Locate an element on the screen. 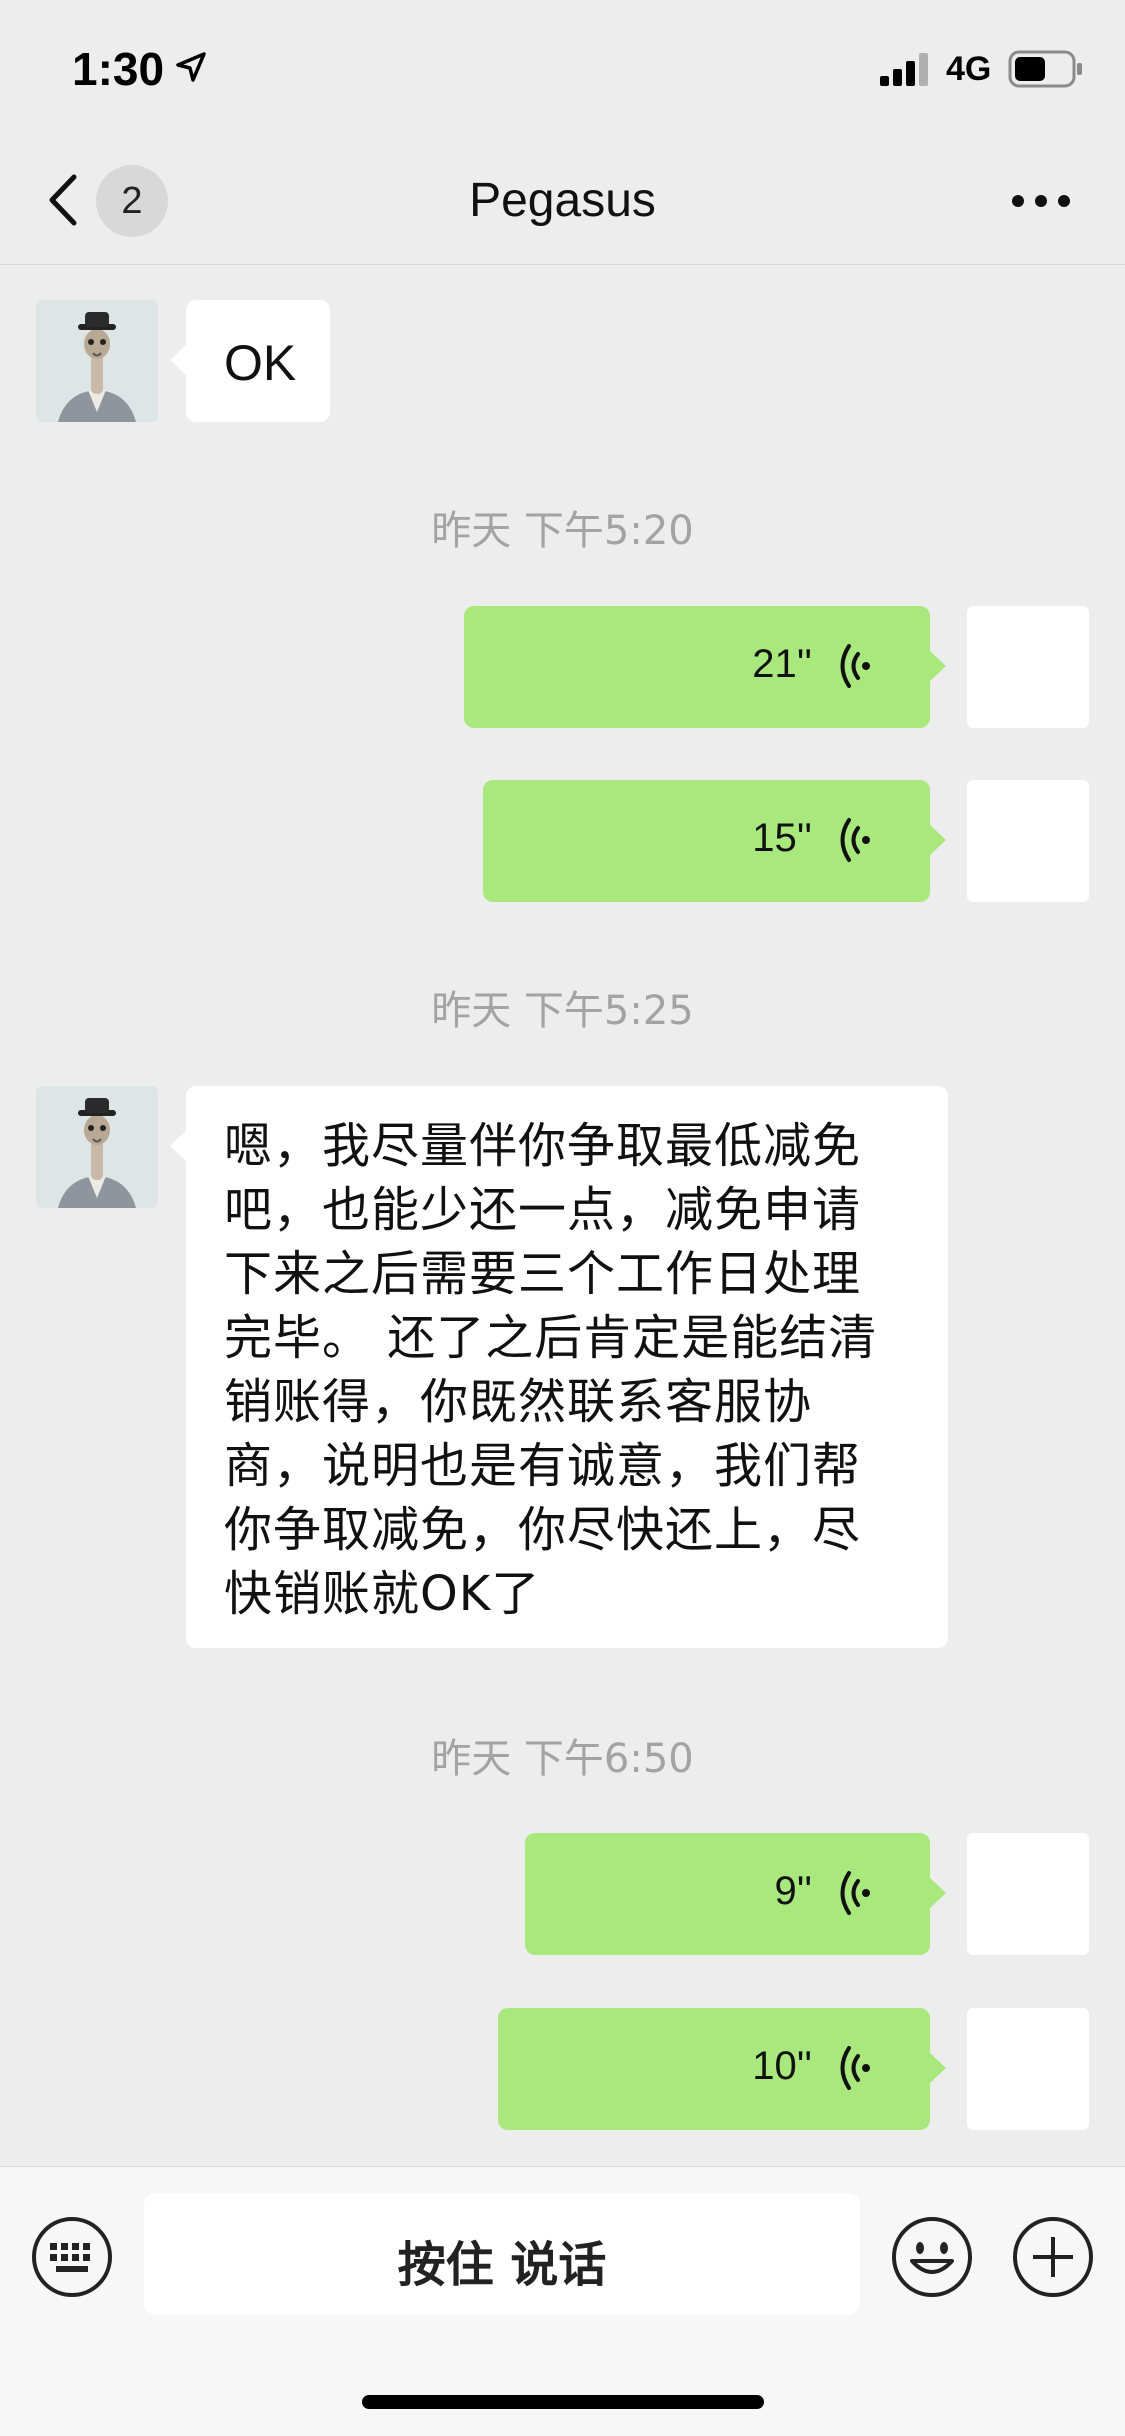 This screenshot has height=2436, width=1125. voice-duration: 21'' is located at coordinates (782, 664).